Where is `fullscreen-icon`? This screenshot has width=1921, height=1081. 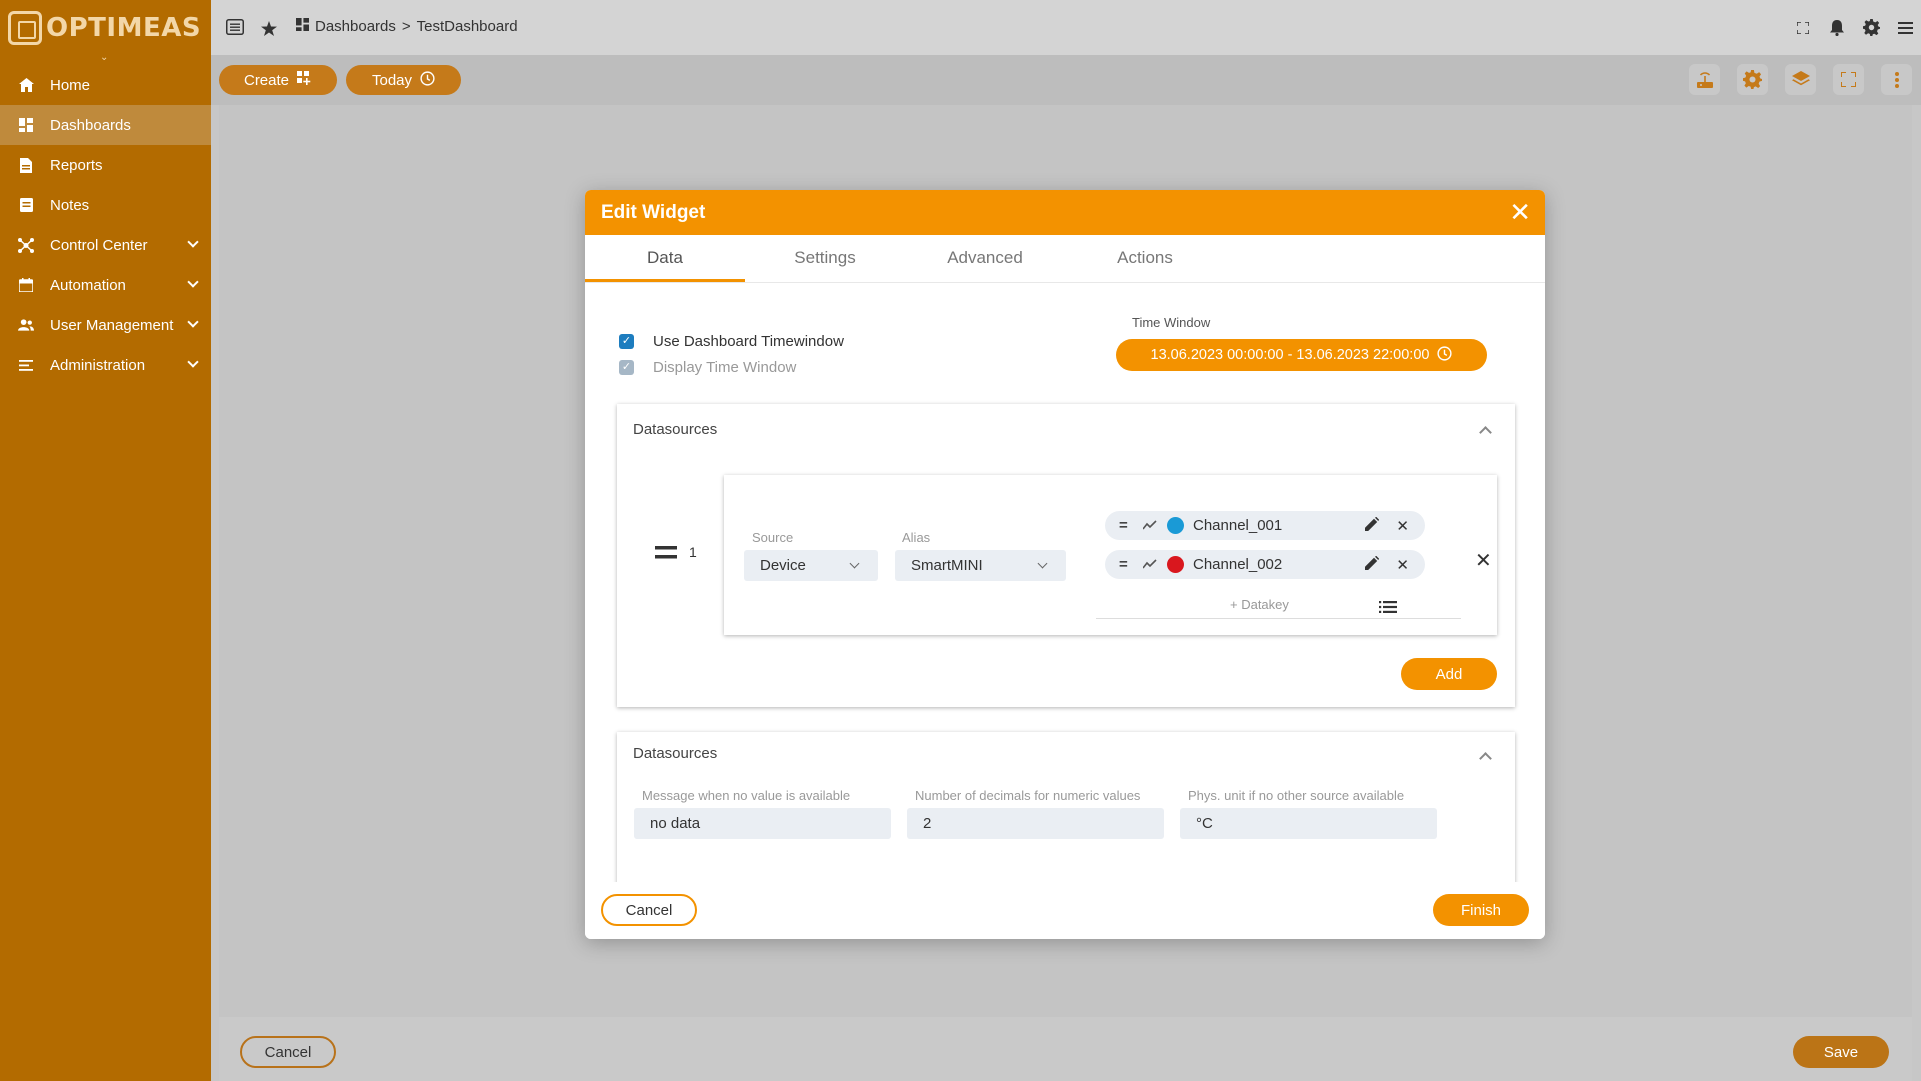
fullscreen-icon is located at coordinates (1803, 28).